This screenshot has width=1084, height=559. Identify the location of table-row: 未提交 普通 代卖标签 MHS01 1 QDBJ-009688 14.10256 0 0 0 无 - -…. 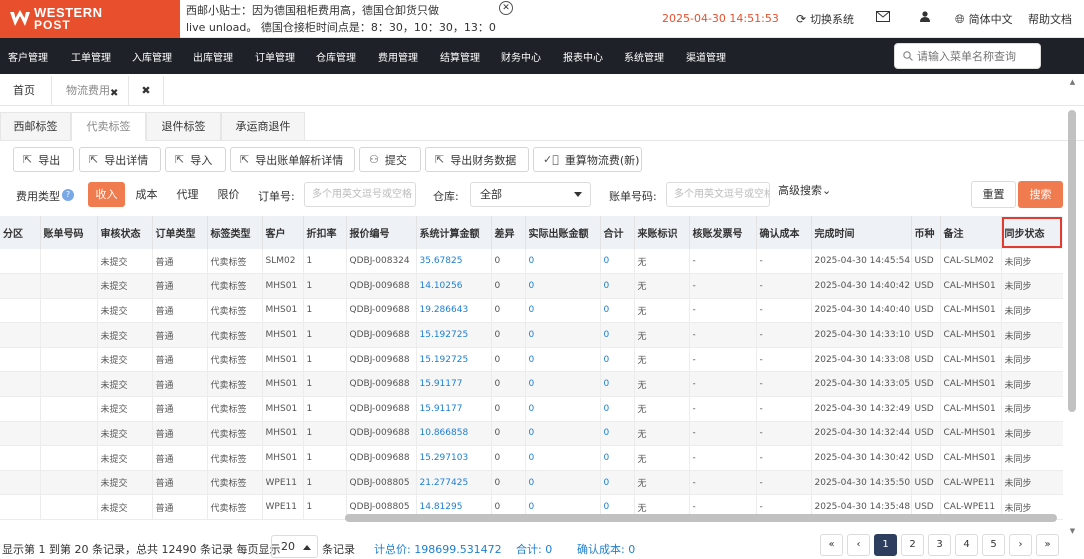
(531, 286).